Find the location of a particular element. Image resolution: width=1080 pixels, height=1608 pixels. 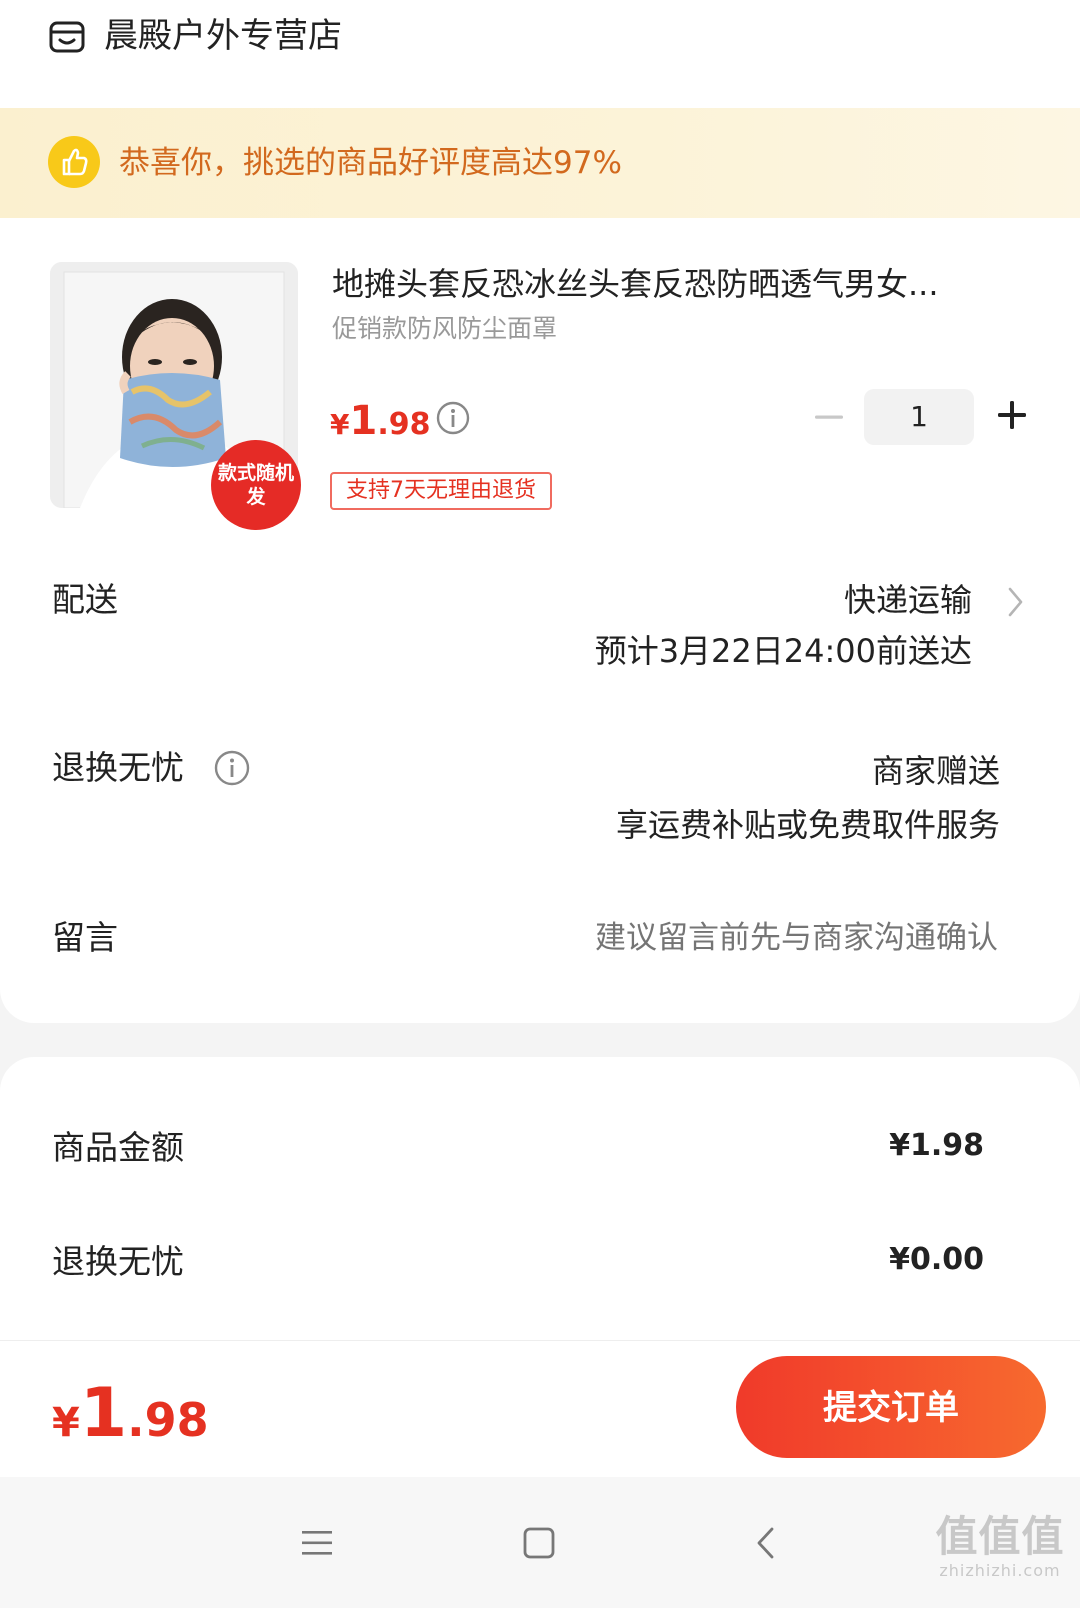

warranty-provider: 商家赠送 is located at coordinates (935, 771).